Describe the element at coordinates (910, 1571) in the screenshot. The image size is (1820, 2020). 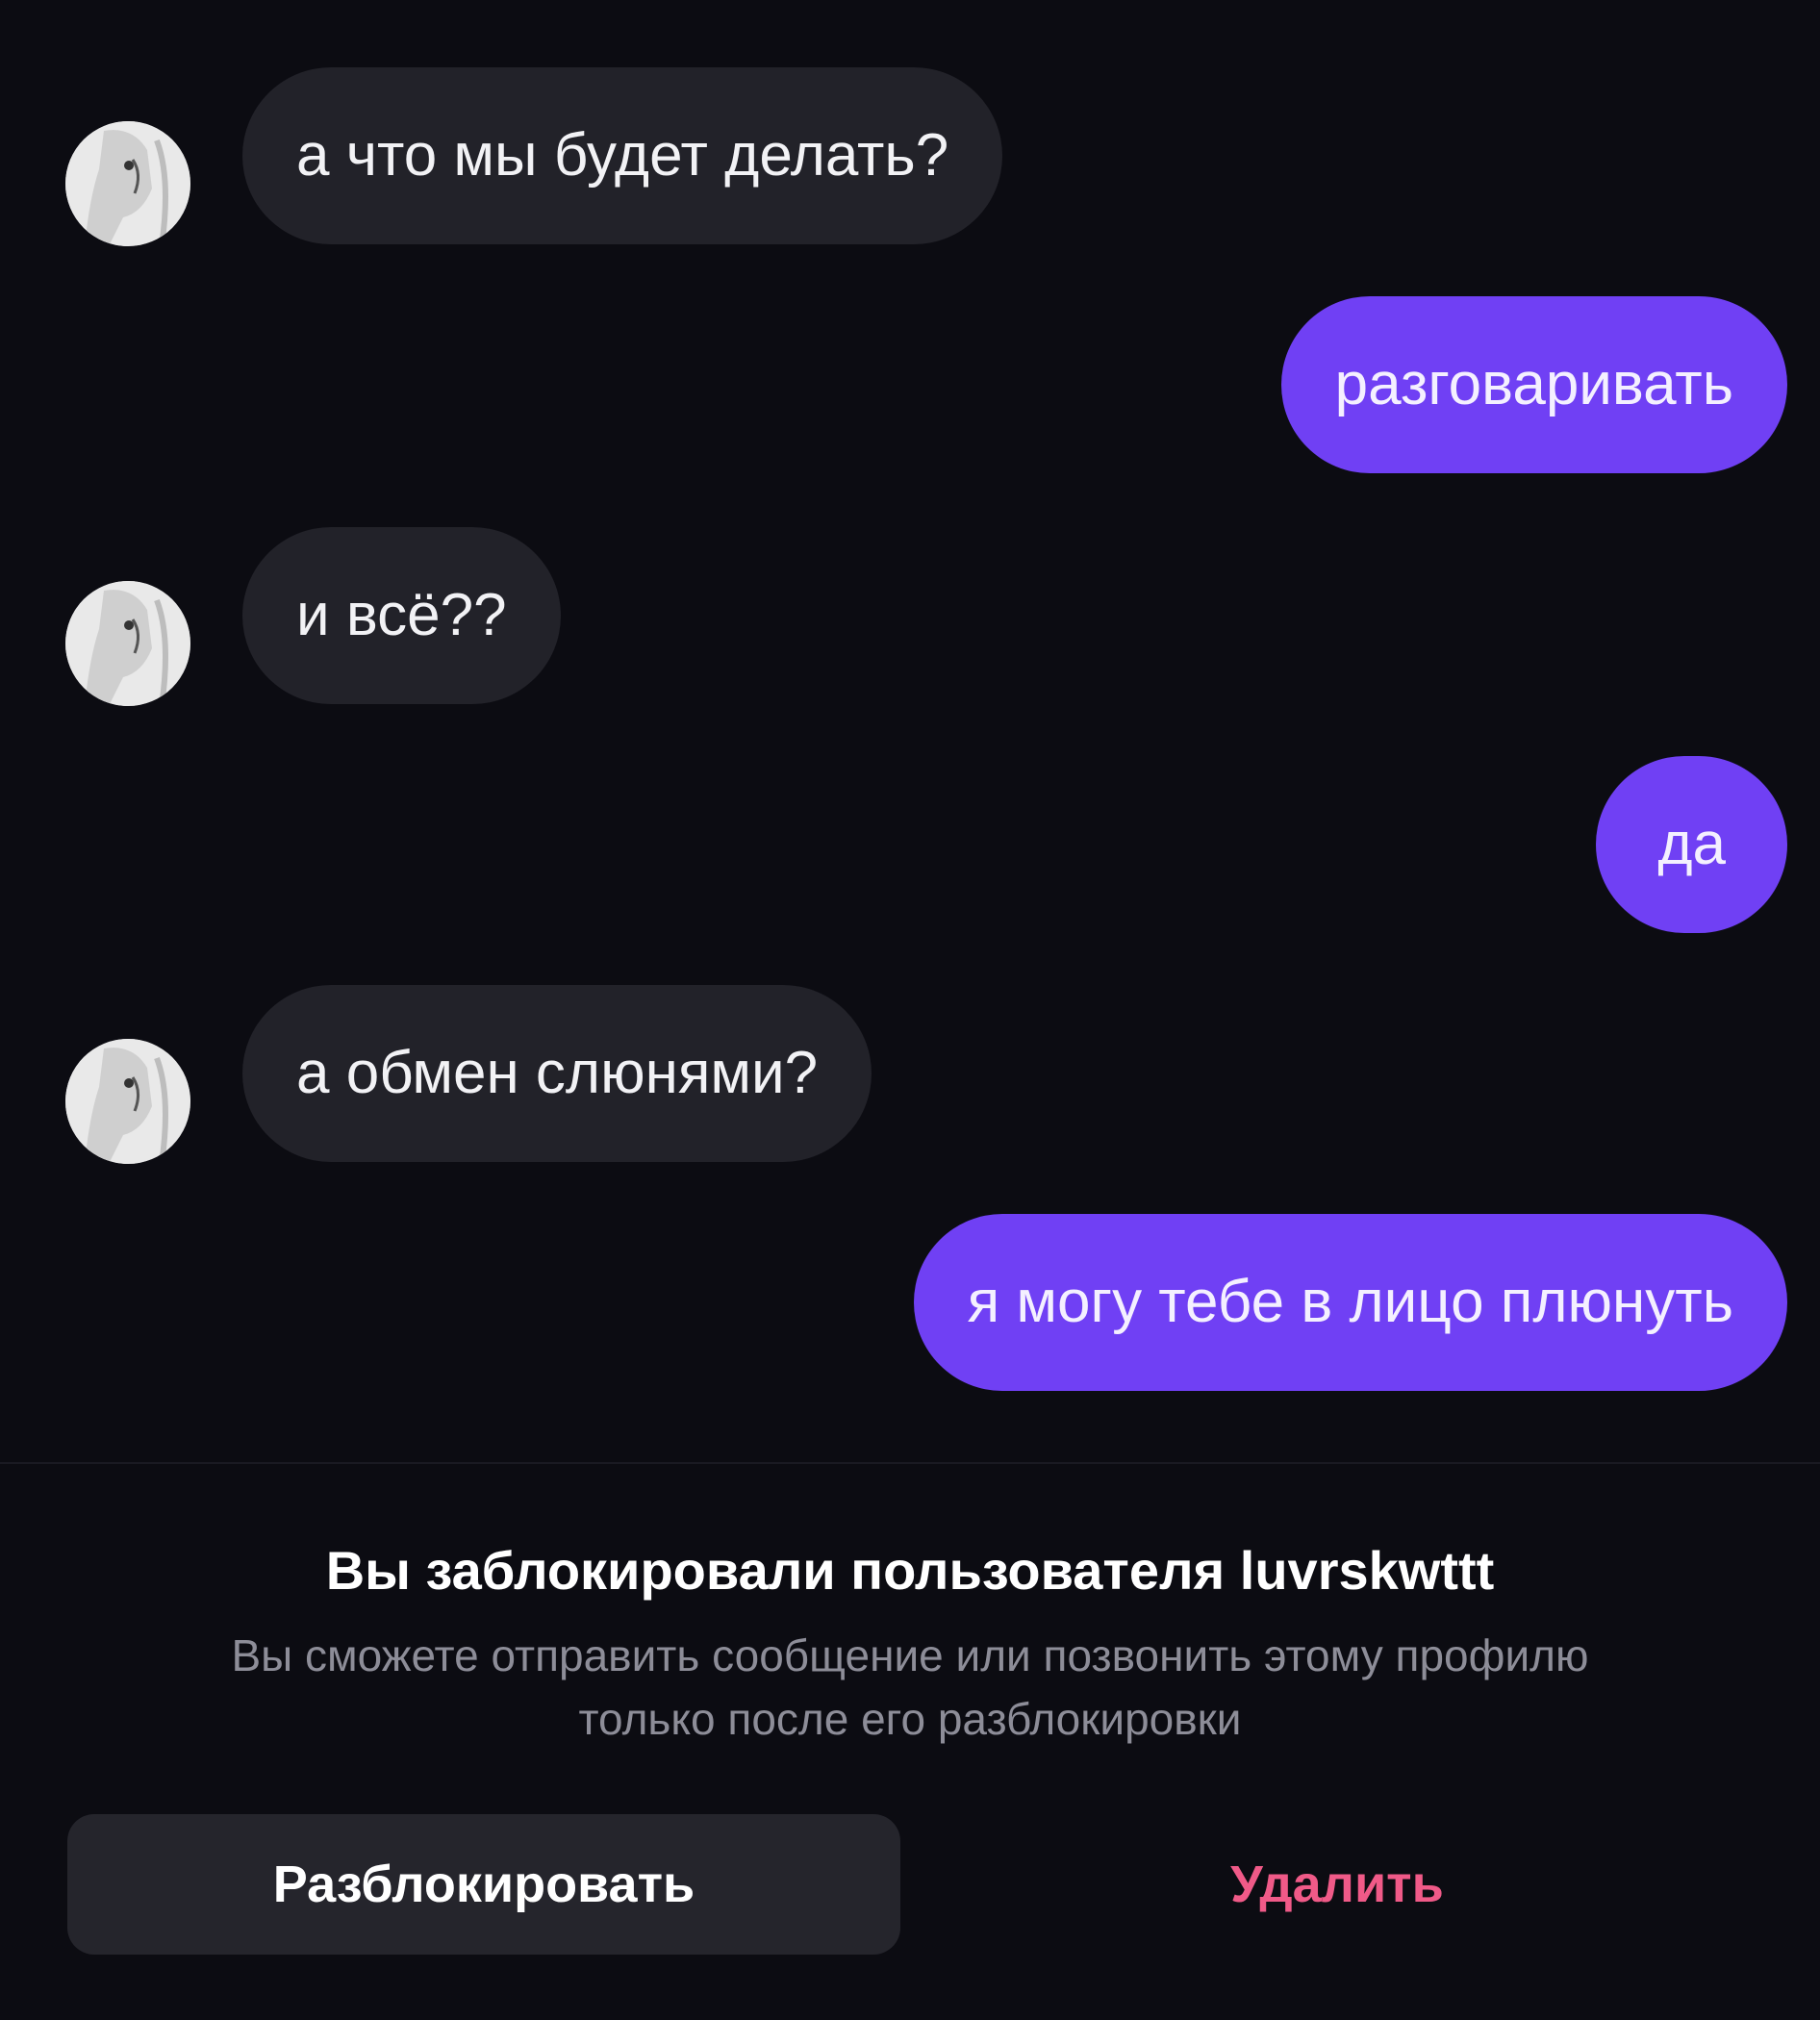
I see `blocked-title: Вы заблокировали пользователя luvrskwttt` at that location.